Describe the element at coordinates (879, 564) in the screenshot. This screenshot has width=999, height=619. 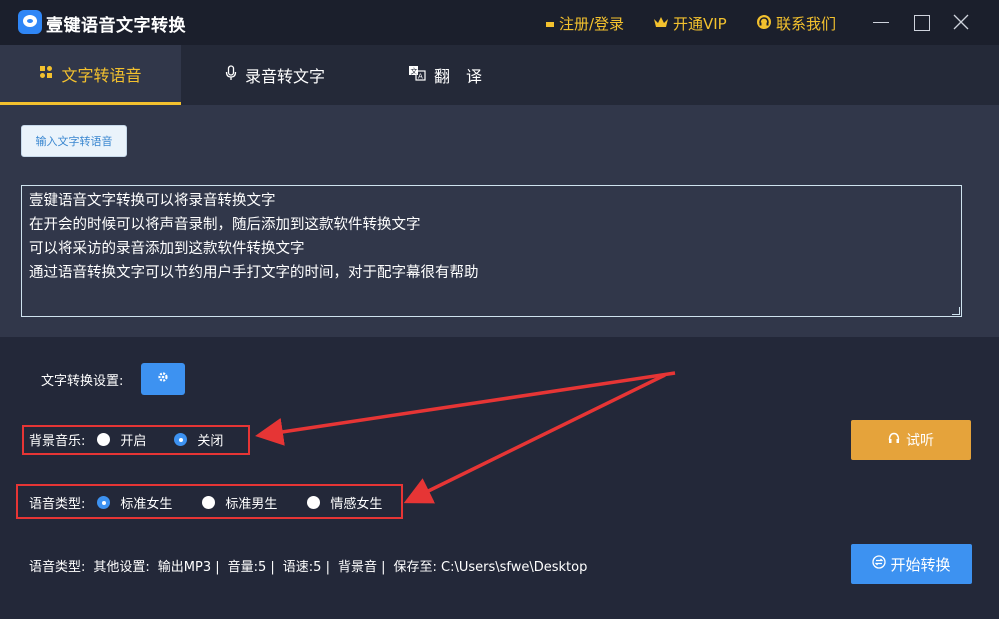
I see `convert-icon` at that location.